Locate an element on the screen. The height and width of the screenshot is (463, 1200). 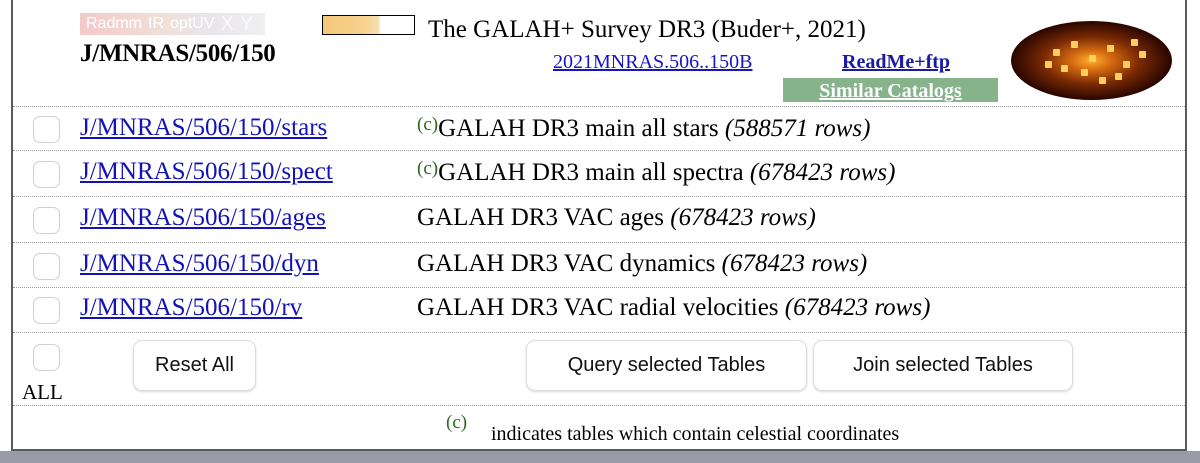
description-text: GALAH DR3 main all spectra is located at coordinates (591, 172).